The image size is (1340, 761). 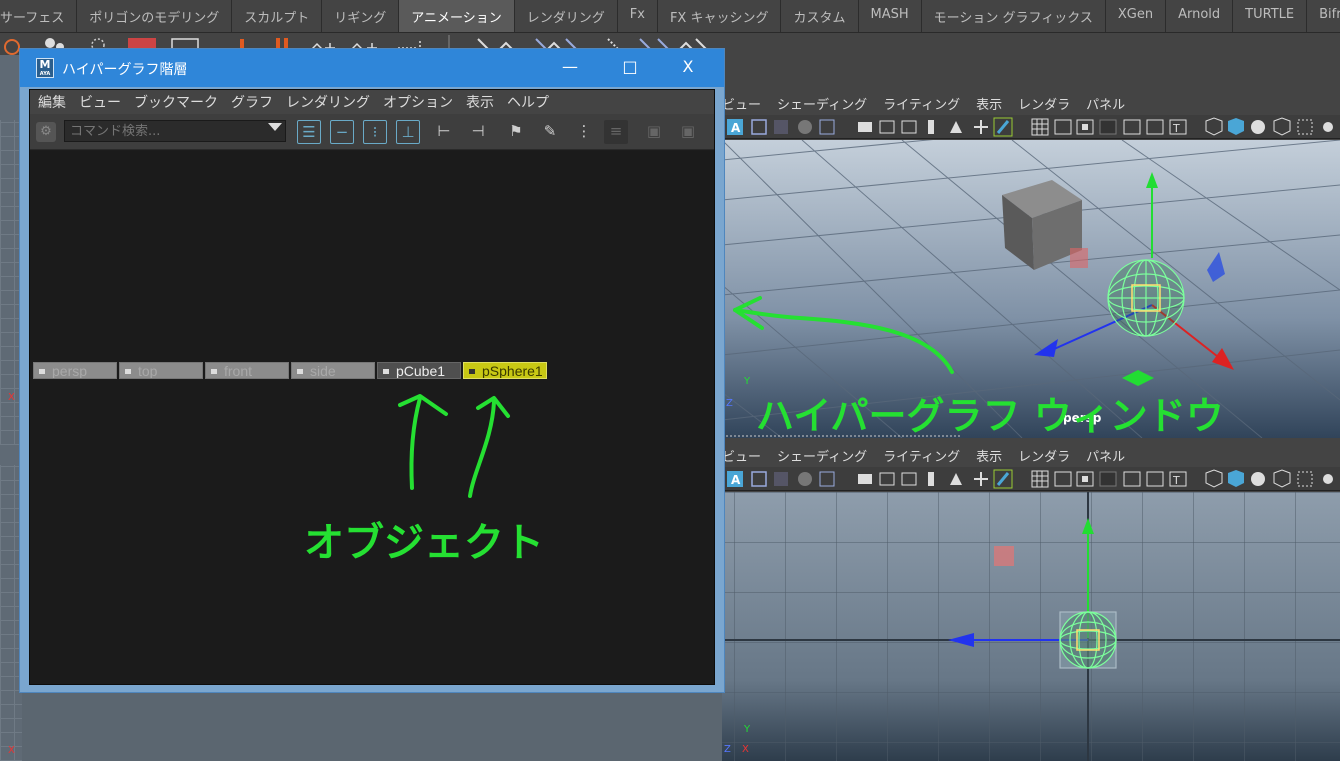 What do you see at coordinates (408, 132) in the screenshot?
I see `frame-branch-button: ⊥` at bounding box center [408, 132].